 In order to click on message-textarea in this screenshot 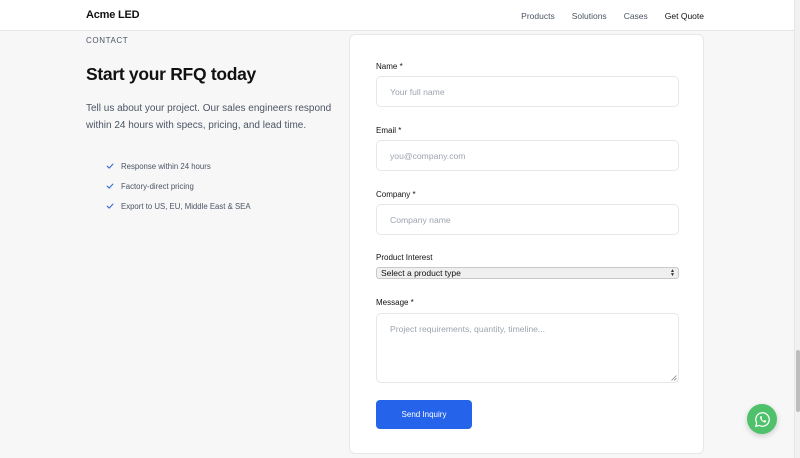, I will do `click(527, 348)`.